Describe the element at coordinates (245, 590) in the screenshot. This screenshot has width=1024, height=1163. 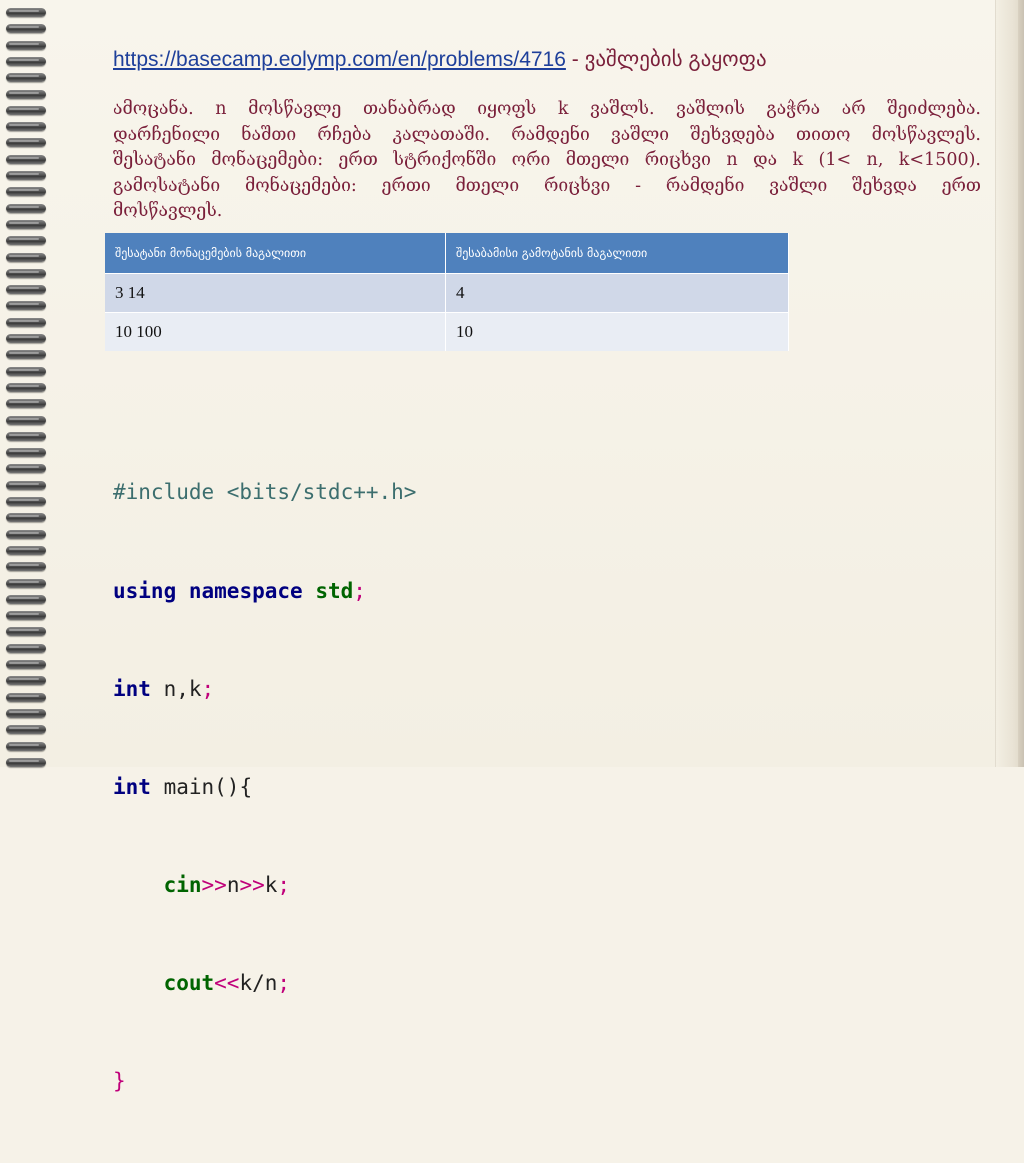
I see `keyword: namespace` at that location.